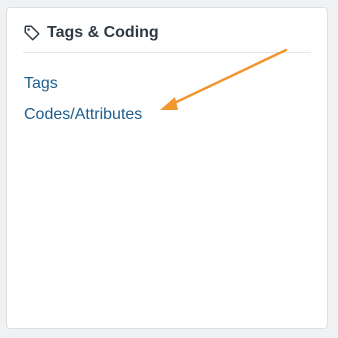  What do you see at coordinates (167, 35) in the screenshot?
I see `panel-header: Tags & Coding` at bounding box center [167, 35].